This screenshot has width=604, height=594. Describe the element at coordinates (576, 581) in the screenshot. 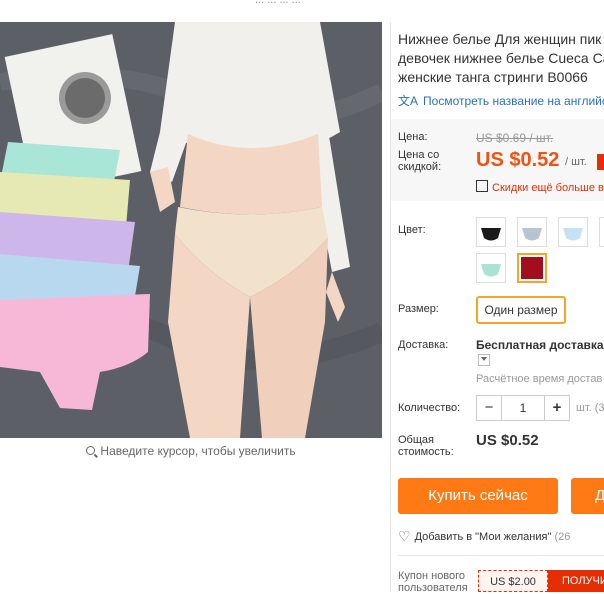

I see `get-coupon-button: ПОЛУЧИ` at that location.